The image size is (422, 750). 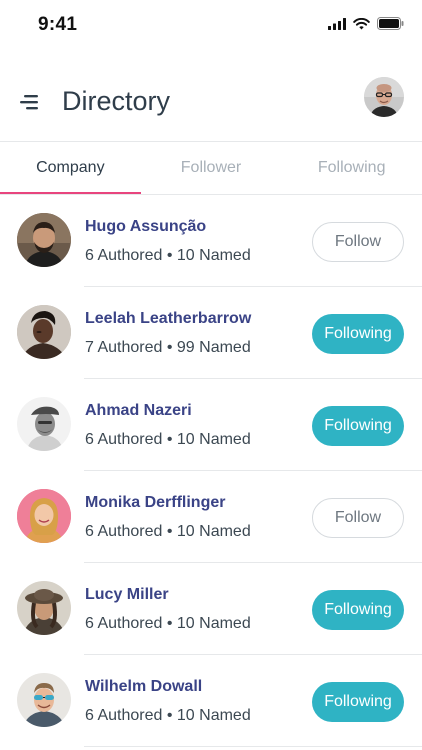 I want to click on tab-bar: Company Follower Following, so click(x=211, y=168).